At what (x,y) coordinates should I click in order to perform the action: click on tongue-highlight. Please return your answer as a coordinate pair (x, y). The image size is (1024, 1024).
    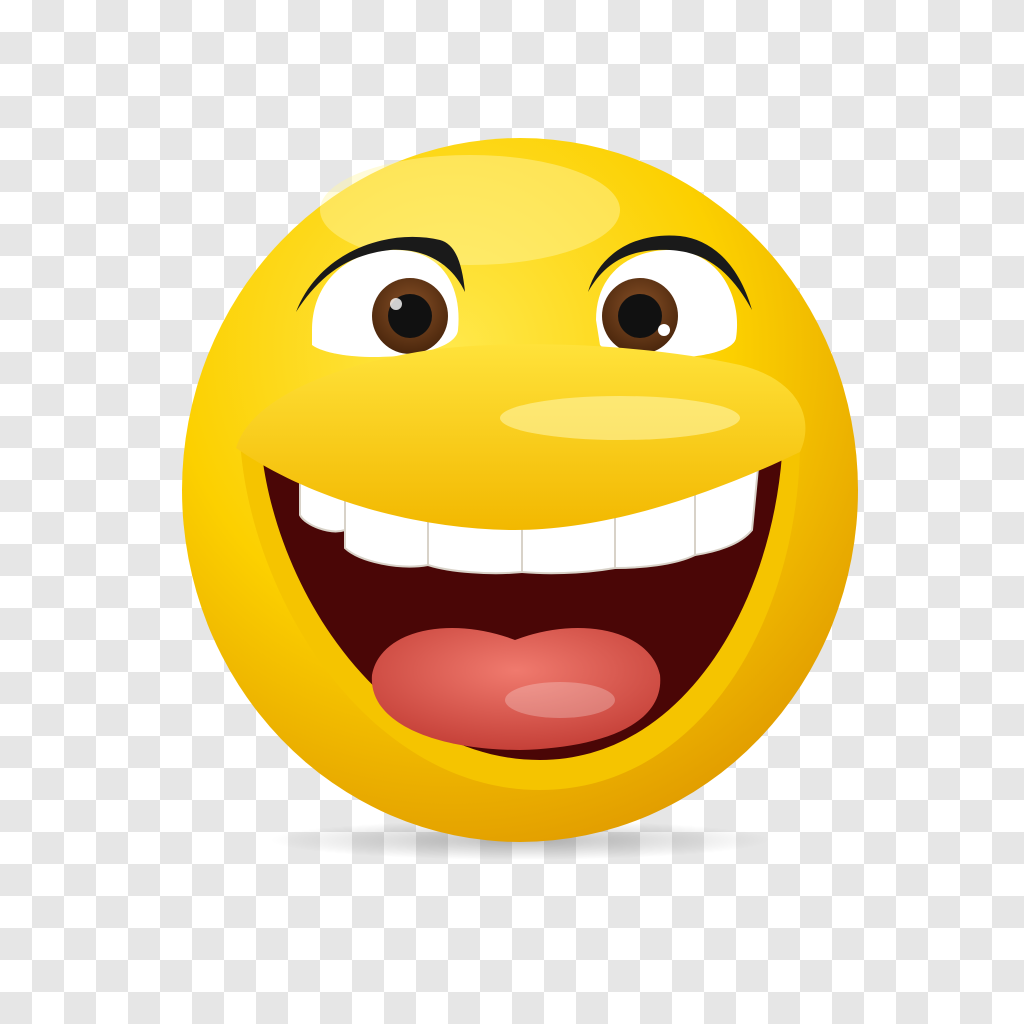
    Looking at the image, I should click on (560, 700).